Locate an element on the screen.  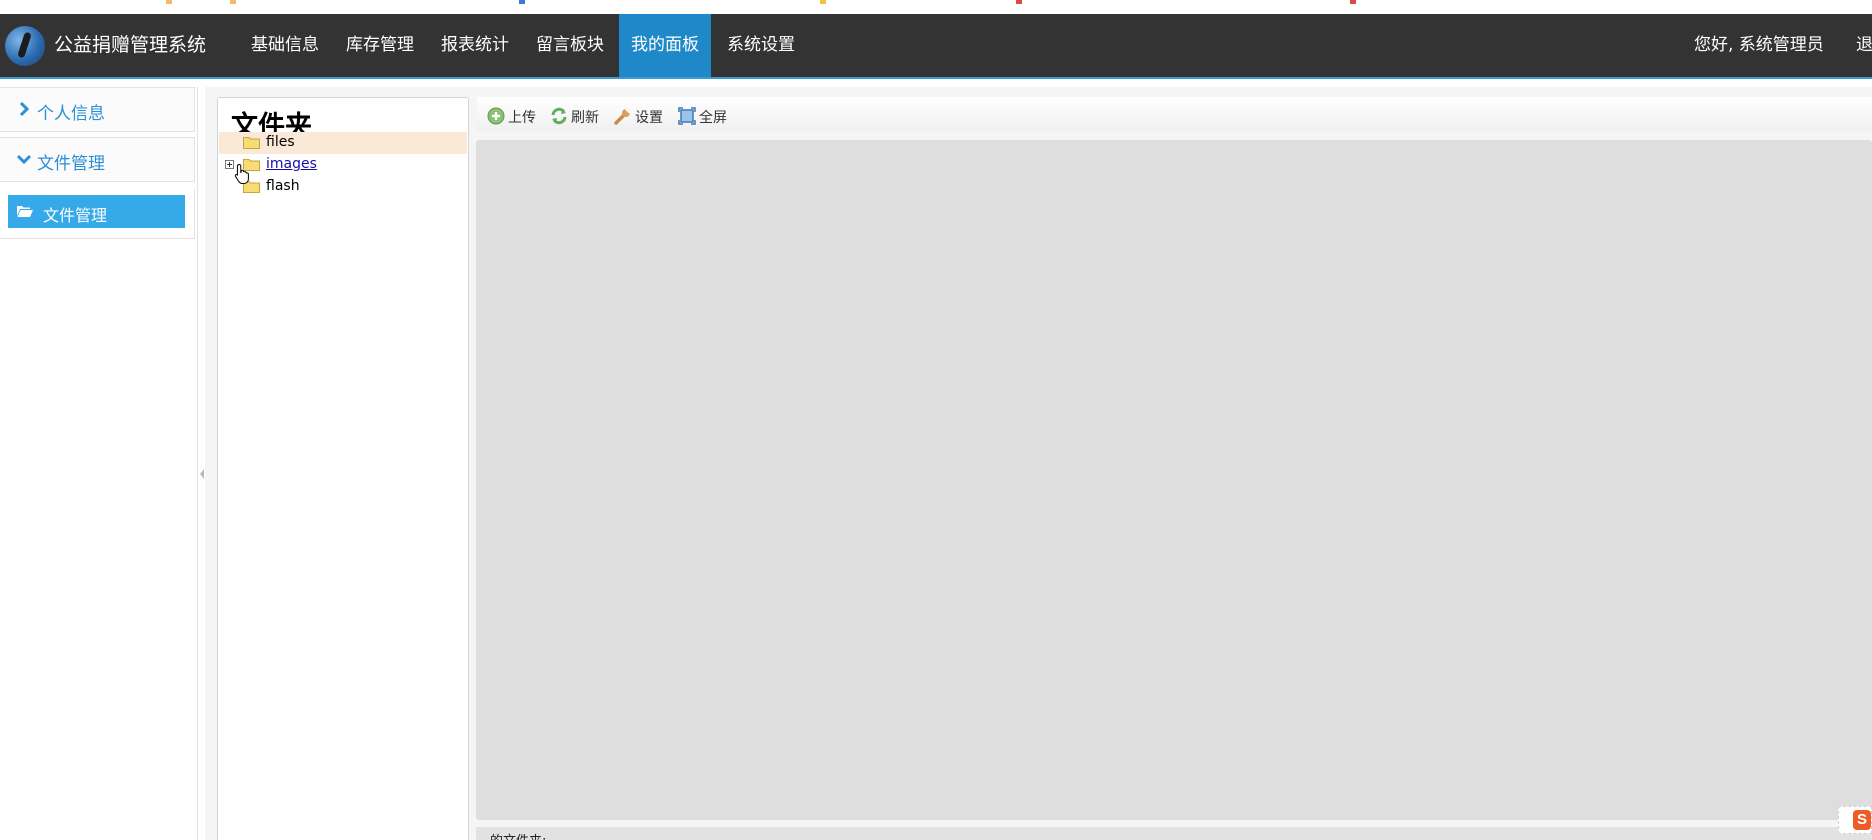
expand-plus-icon is located at coordinates (229, 164).